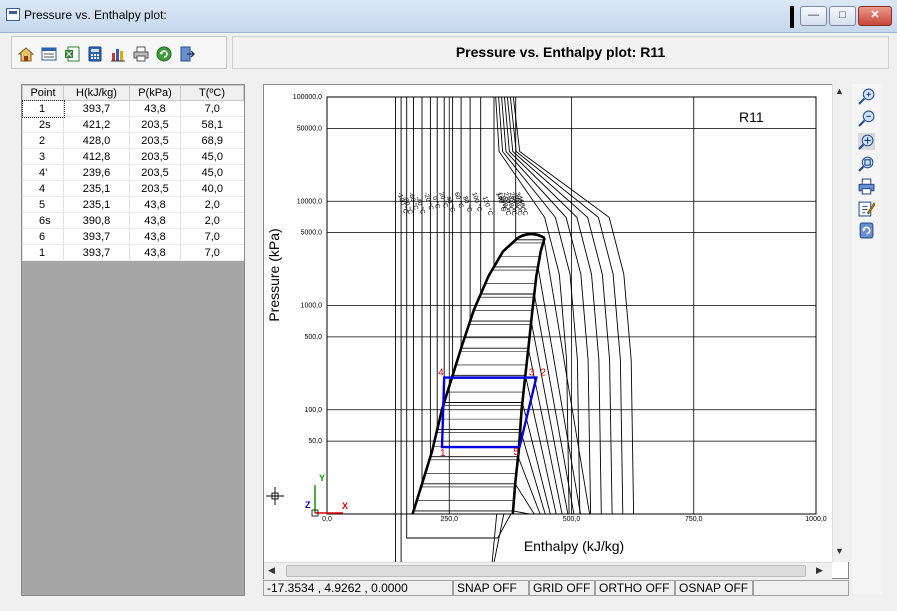  I want to click on cell-temperature: 58,1, so click(212, 124).